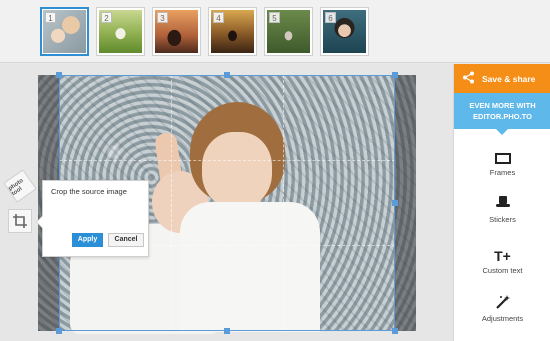  I want to click on thumbnail-4: 4, so click(232, 31).